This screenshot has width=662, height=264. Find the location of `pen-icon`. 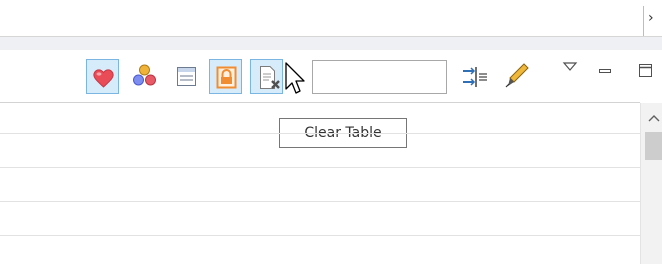

pen-icon is located at coordinates (517, 75).